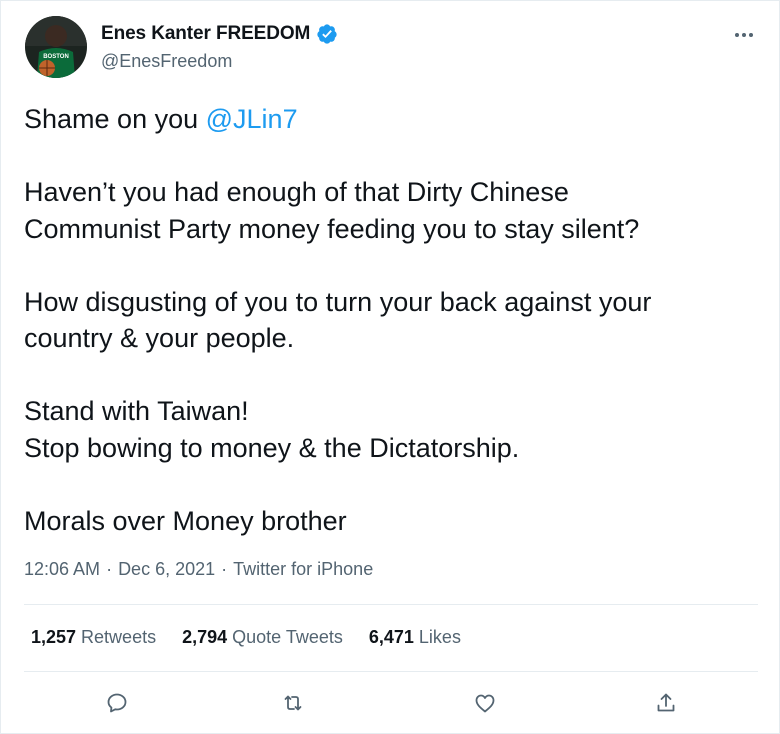  What do you see at coordinates (327, 34) in the screenshot?
I see `verified-badge-icon` at bounding box center [327, 34].